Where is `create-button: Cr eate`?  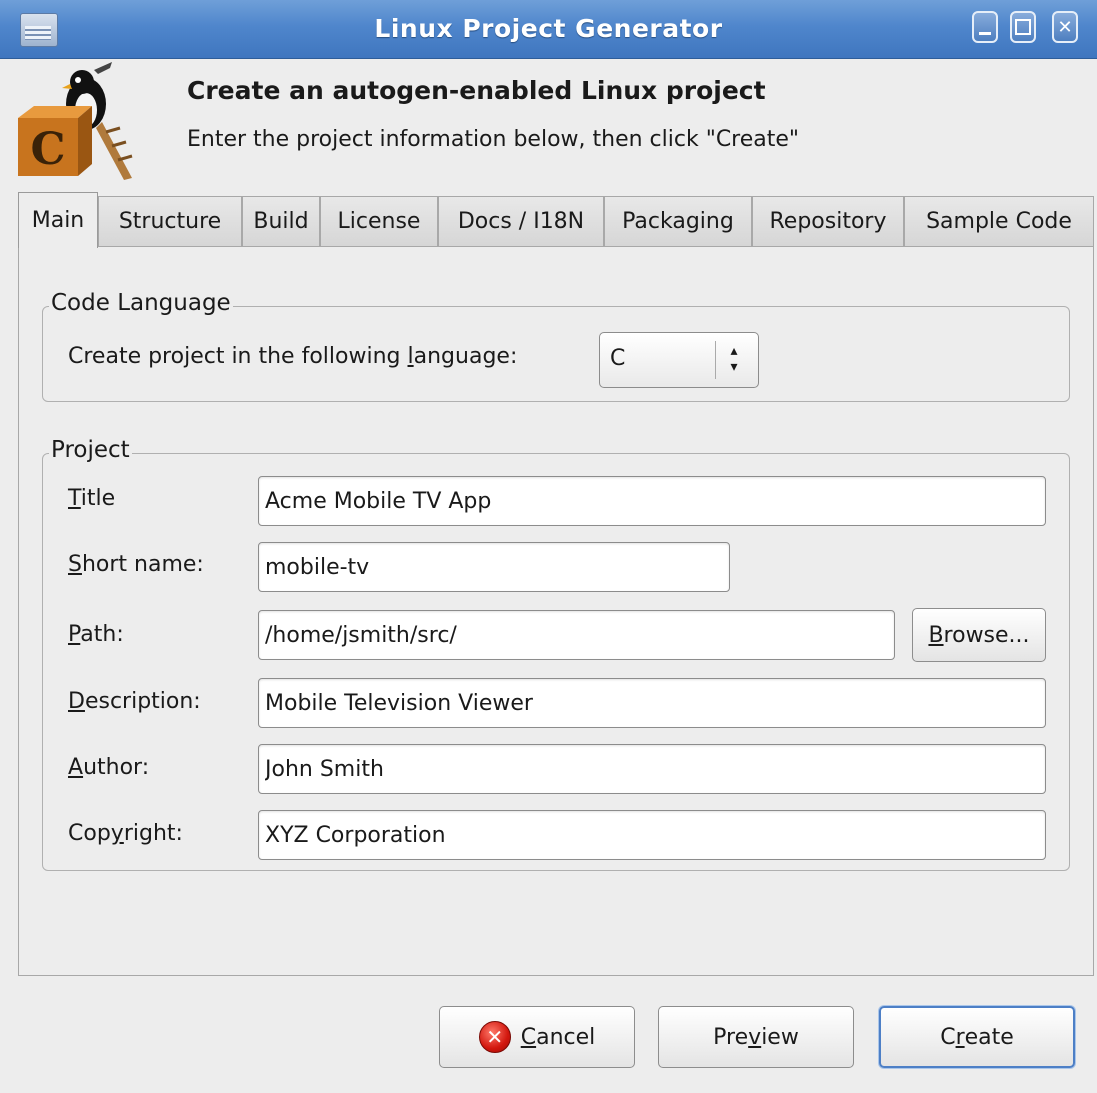 create-button: Cr eate is located at coordinates (977, 1037).